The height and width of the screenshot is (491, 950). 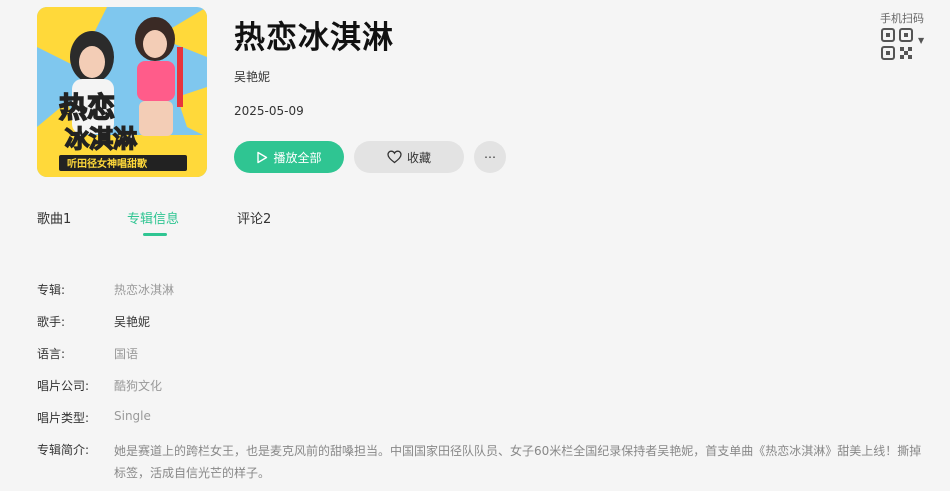 I want to click on album-cover: 热恋 冰淇淋 听田径女神唱甜歌, so click(x=122, y=92).